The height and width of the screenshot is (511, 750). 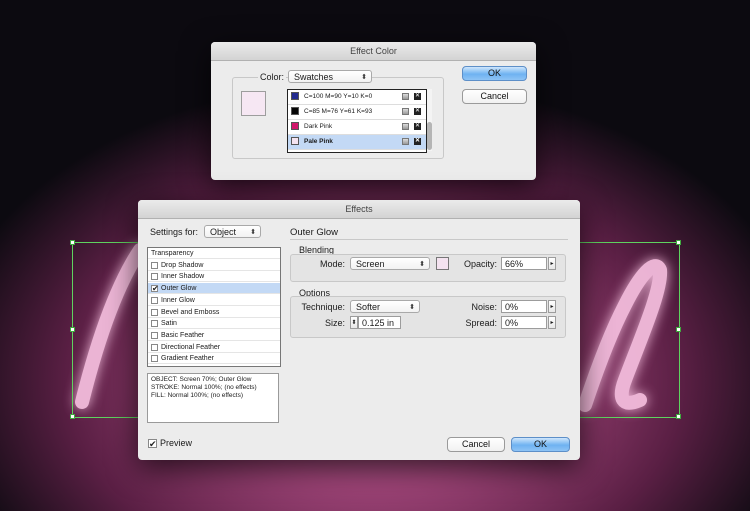 What do you see at coordinates (72, 242) in the screenshot?
I see `selection-handle-tl` at bounding box center [72, 242].